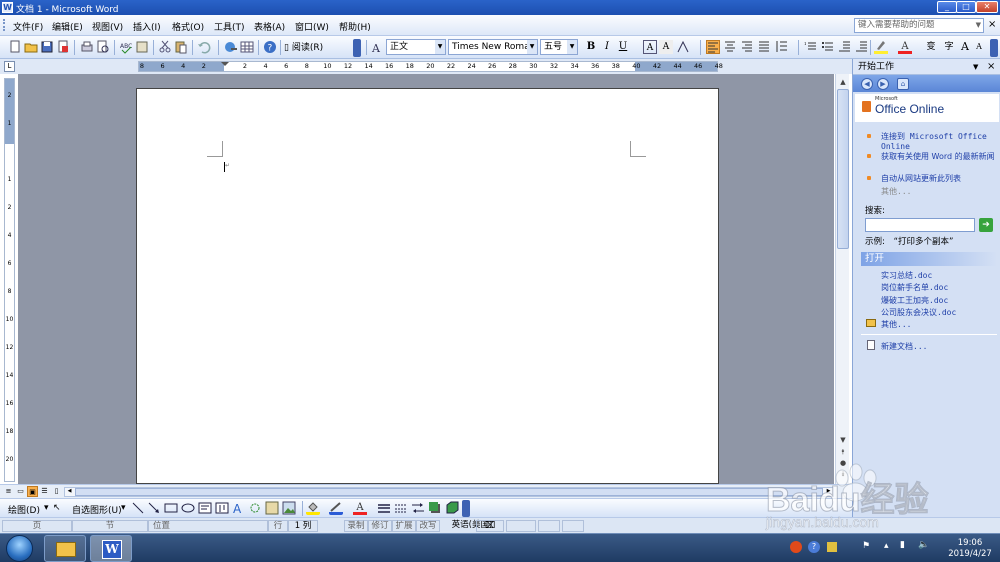 The image size is (1000, 562). I want to click on minimize-button: _, so click(947, 7).